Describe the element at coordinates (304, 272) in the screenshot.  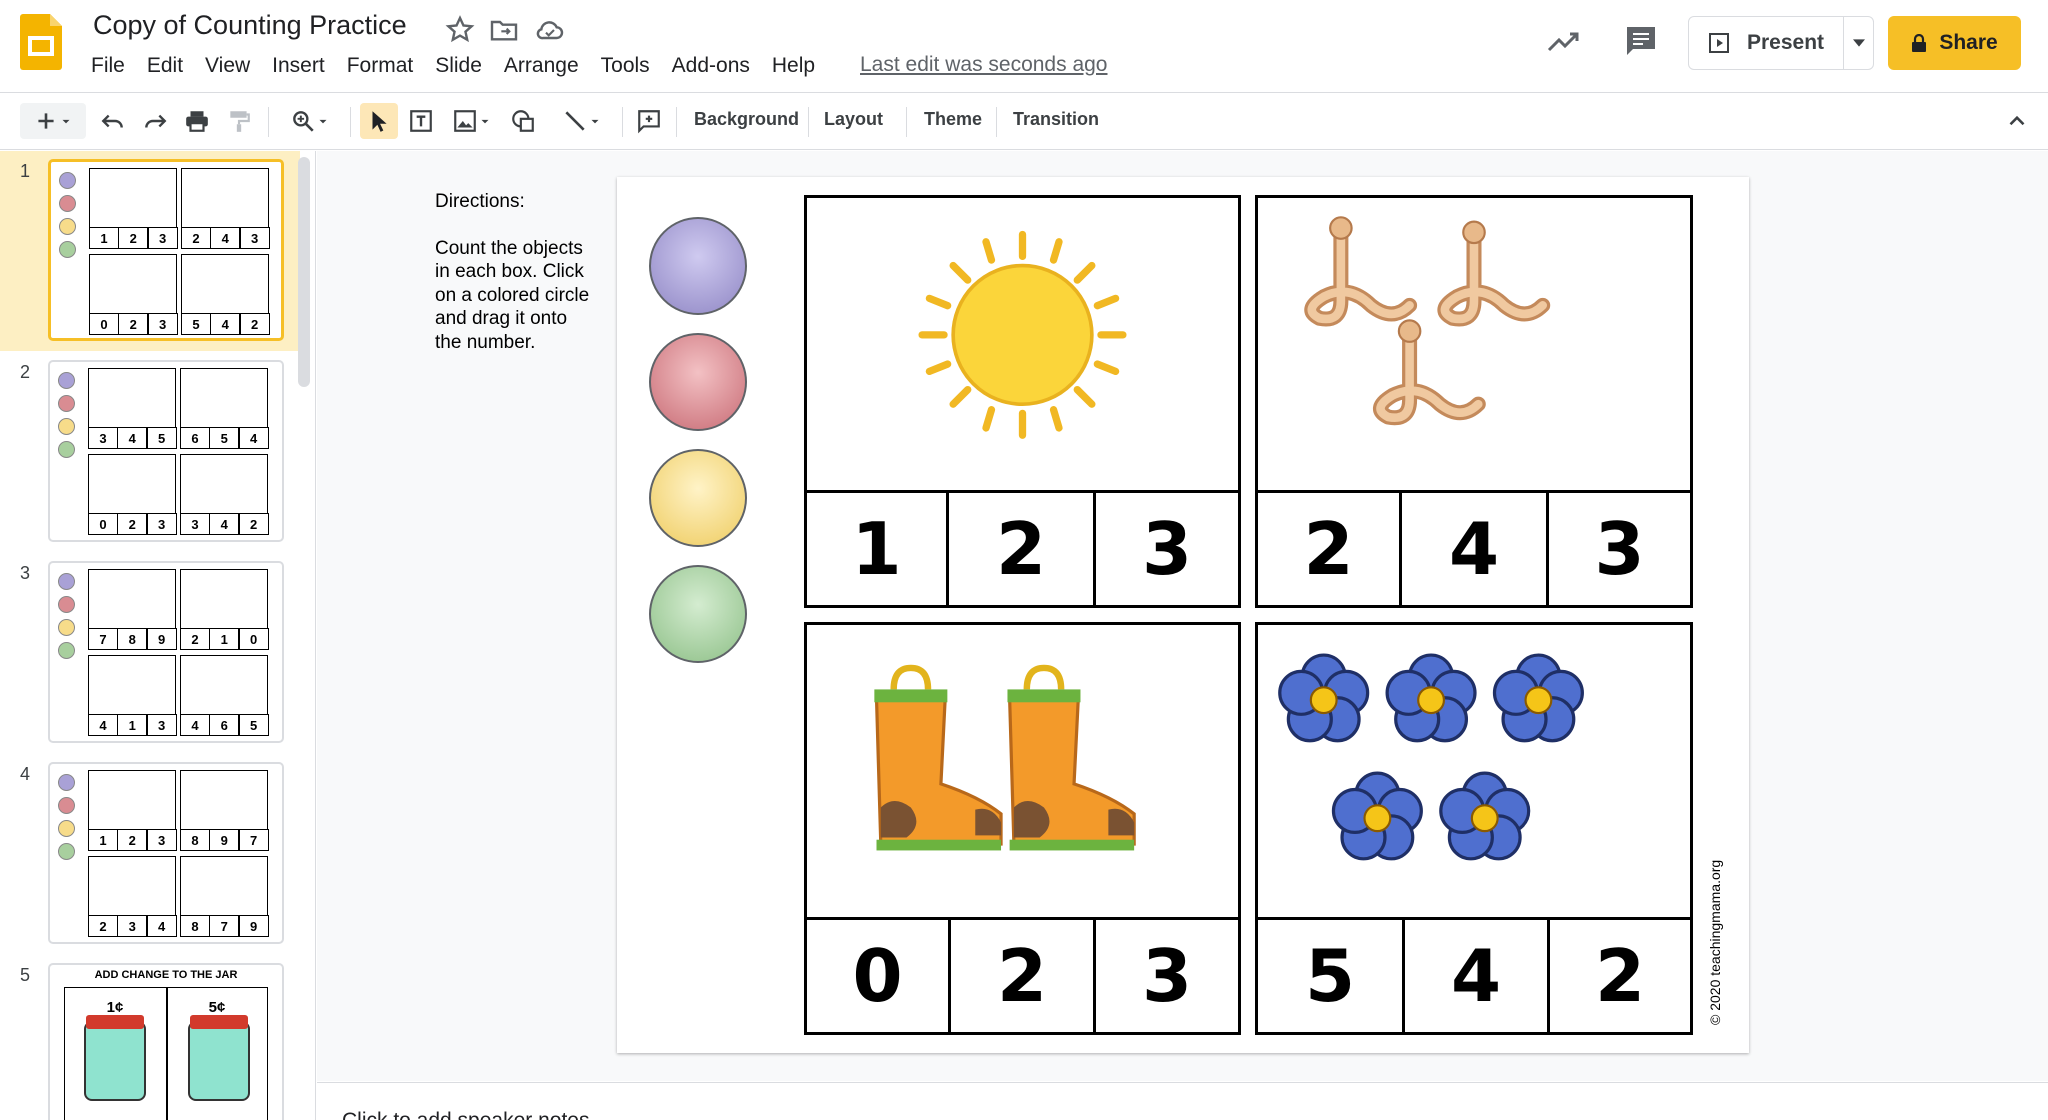
I see `filmstrip-scrollbar` at that location.